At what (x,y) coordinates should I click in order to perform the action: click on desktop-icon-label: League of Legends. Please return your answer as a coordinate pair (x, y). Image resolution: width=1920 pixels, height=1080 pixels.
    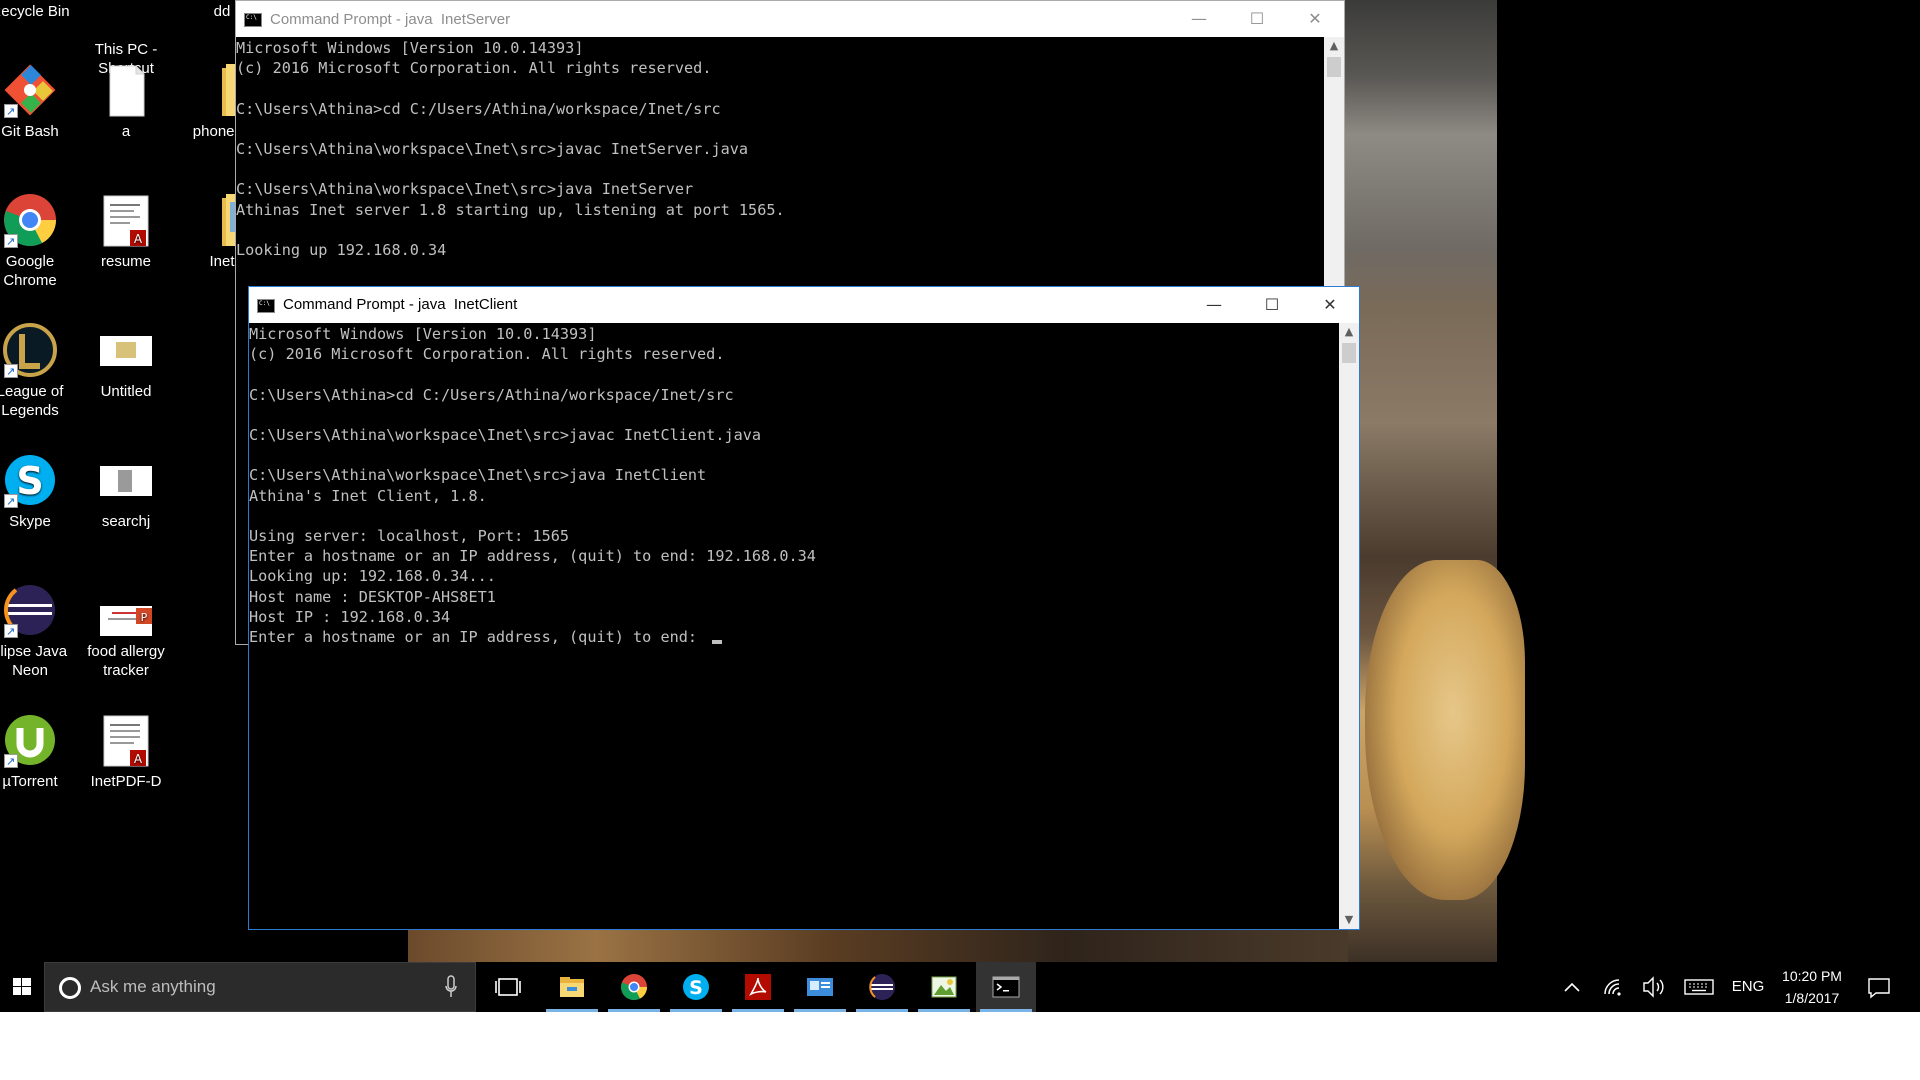
    Looking at the image, I should click on (32, 401).